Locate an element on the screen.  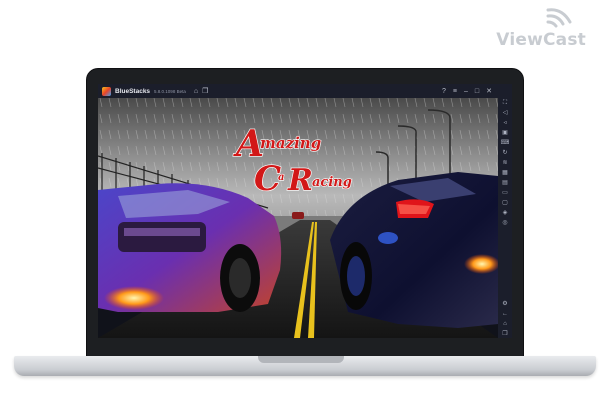
wifi-signal-icon is located at coordinates (559, 18).